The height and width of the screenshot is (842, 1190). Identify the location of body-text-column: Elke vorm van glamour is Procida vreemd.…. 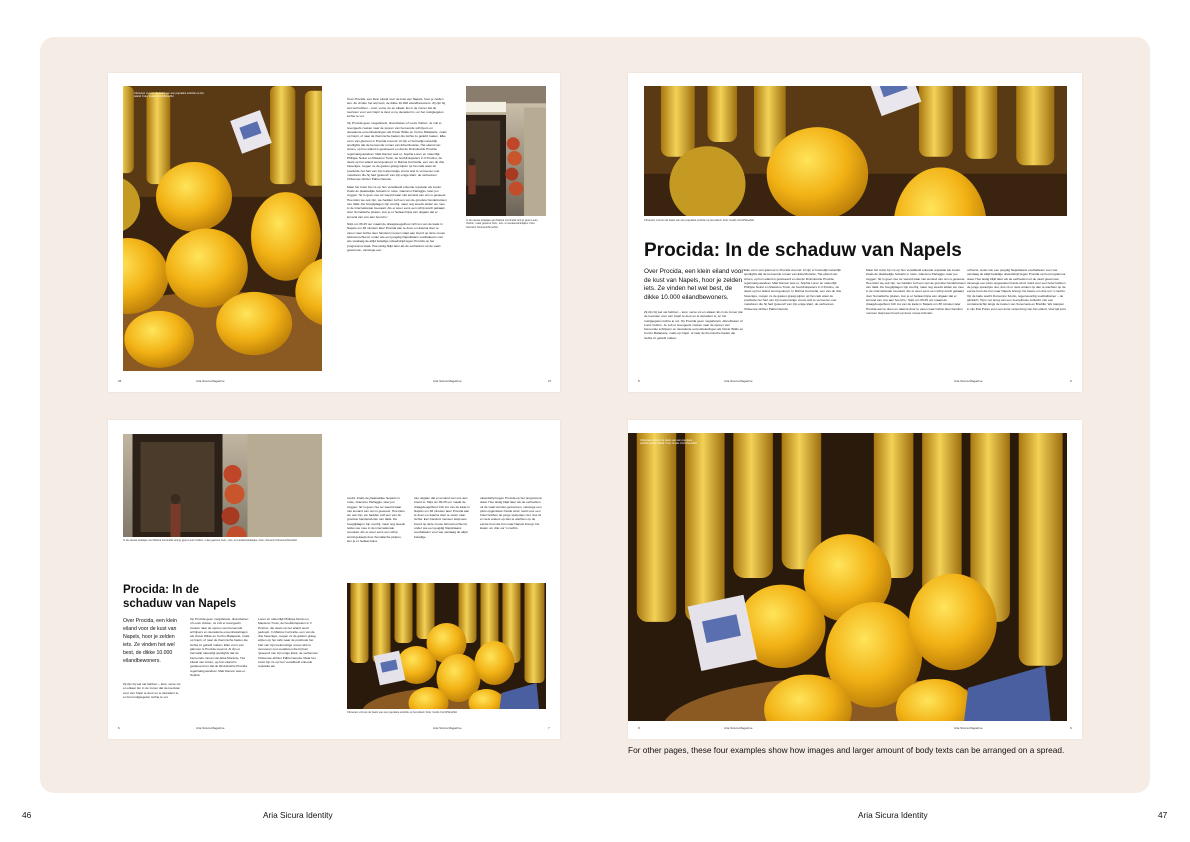
(793, 289).